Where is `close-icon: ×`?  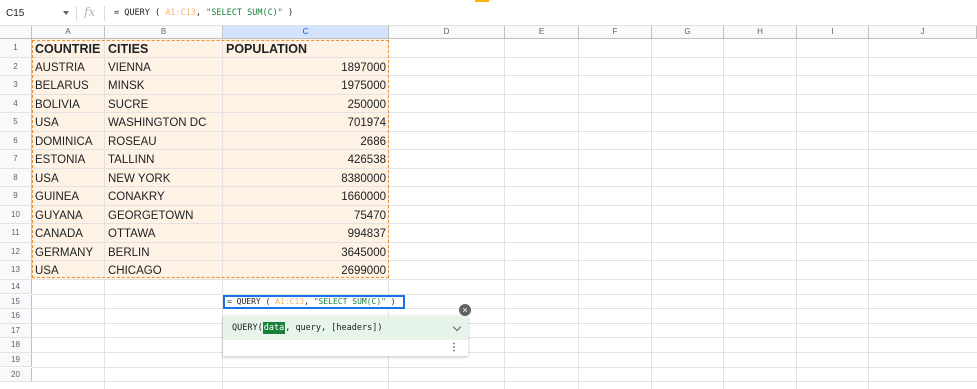
close-icon: × is located at coordinates (465, 310).